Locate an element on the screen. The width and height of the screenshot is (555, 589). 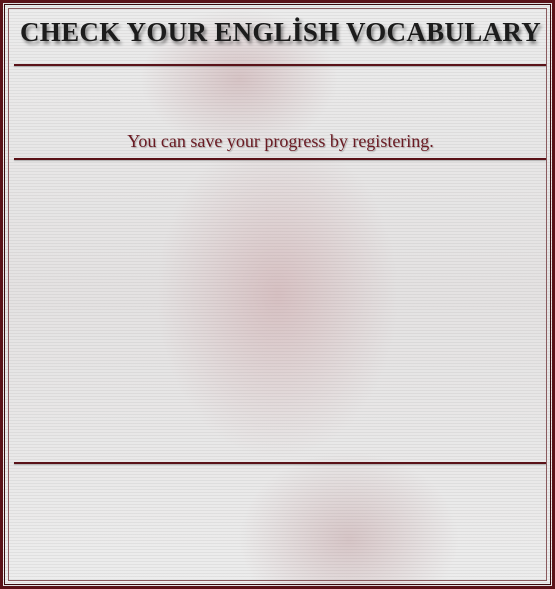
page-title: CHECK YOUR ENGLİSH VOCABULARY is located at coordinates (280, 32).